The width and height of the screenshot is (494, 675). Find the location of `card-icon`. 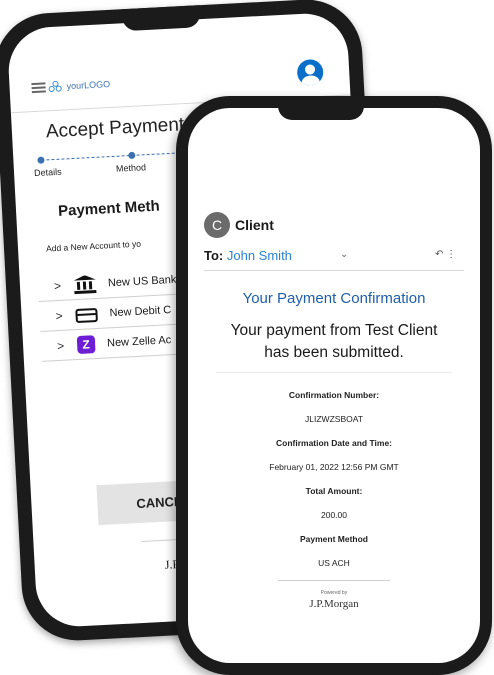

card-icon is located at coordinates (86, 315).